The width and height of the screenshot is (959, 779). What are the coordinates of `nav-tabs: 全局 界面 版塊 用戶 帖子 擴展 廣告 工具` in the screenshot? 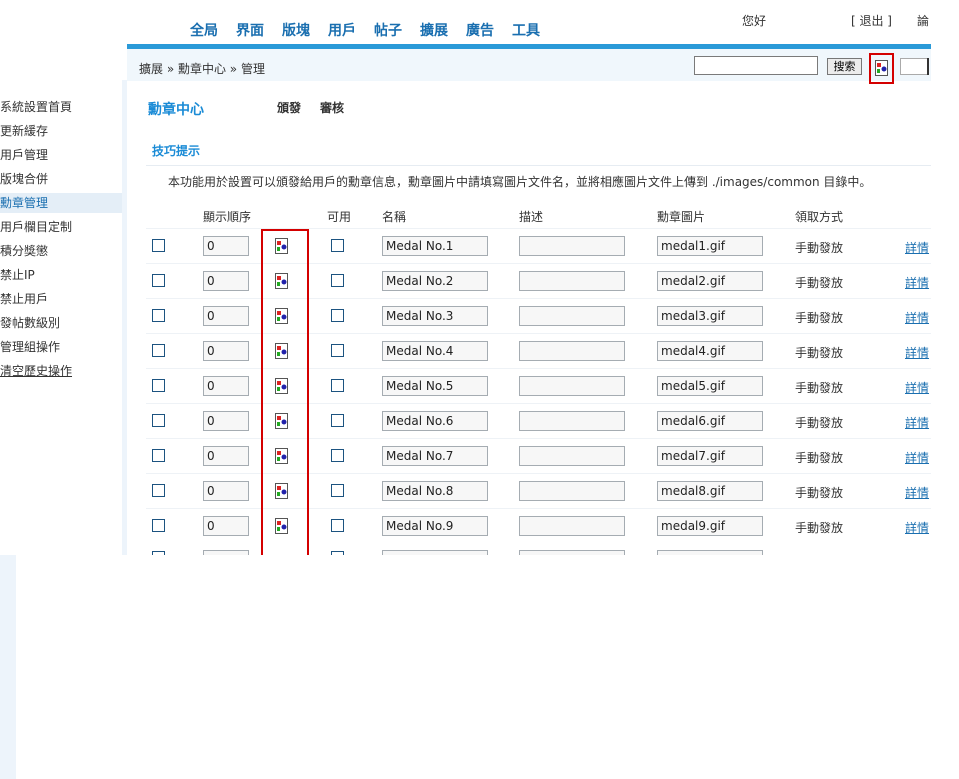 It's located at (374, 30).